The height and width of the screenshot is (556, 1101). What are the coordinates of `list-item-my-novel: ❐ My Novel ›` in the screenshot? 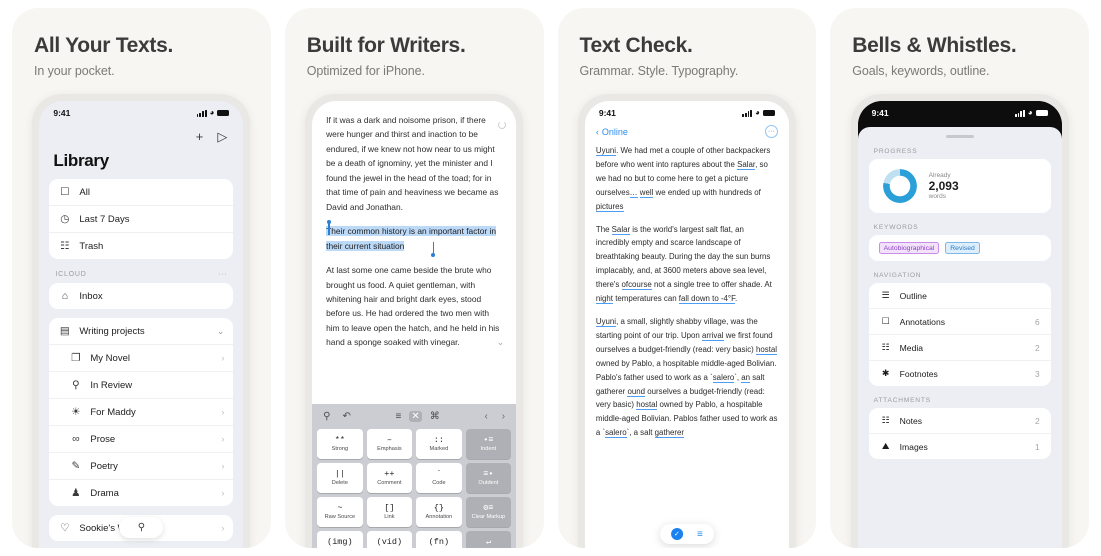 It's located at (141, 358).